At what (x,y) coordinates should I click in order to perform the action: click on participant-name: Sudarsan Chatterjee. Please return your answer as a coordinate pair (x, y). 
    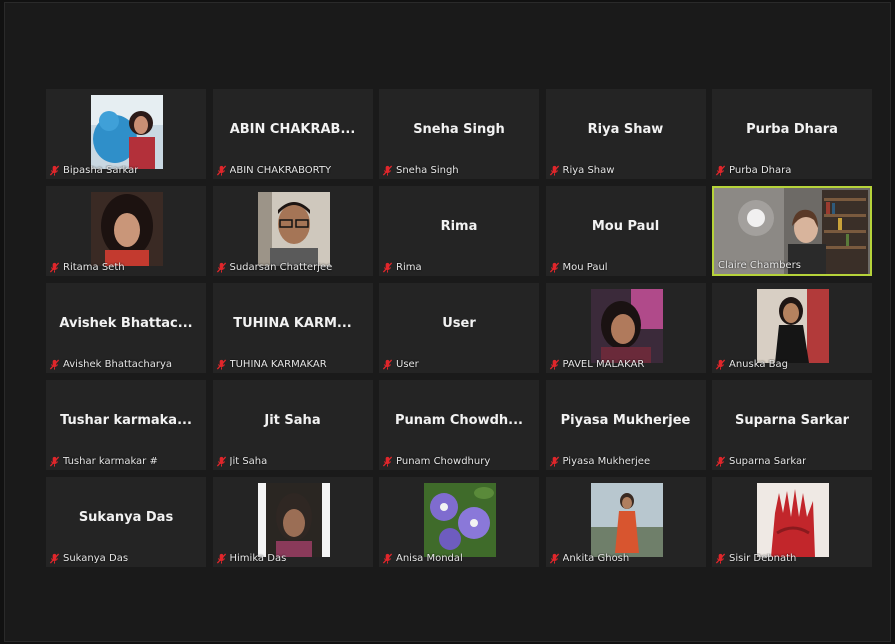
    Looking at the image, I should click on (281, 267).